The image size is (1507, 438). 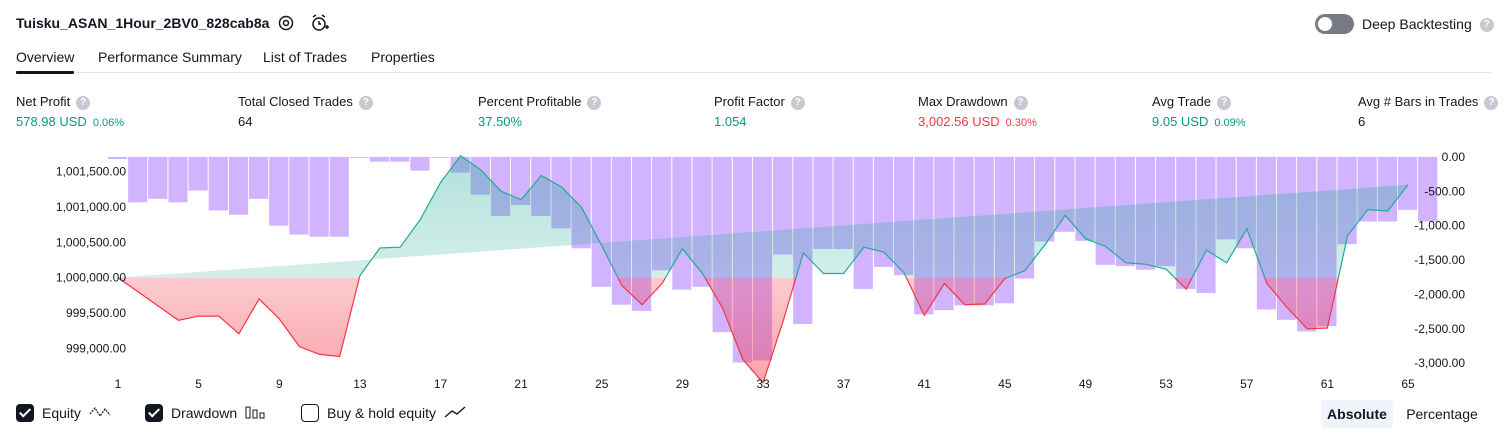 What do you see at coordinates (25, 413) in the screenshot?
I see `equity-checkbox` at bounding box center [25, 413].